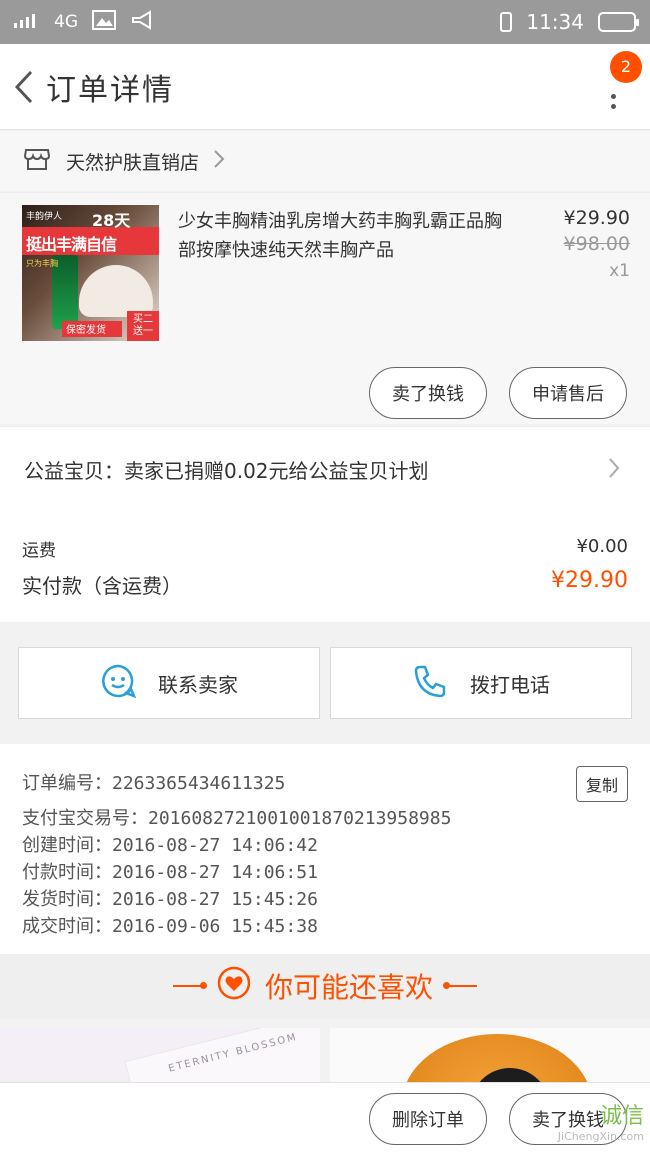 This screenshot has width=650, height=1155. I want to click on header: 订单详情 2, so click(325, 87).